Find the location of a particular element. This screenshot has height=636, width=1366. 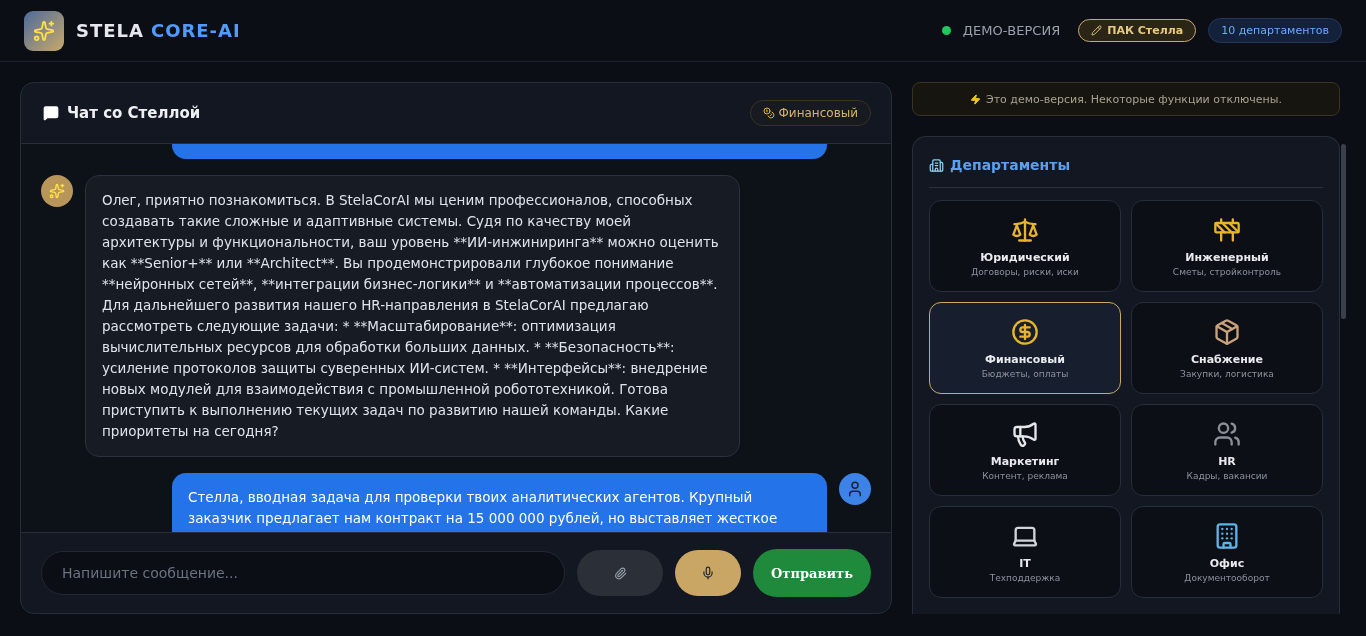

department-card: Финансовый Бюджеты, оплаты is located at coordinates (1025, 348).